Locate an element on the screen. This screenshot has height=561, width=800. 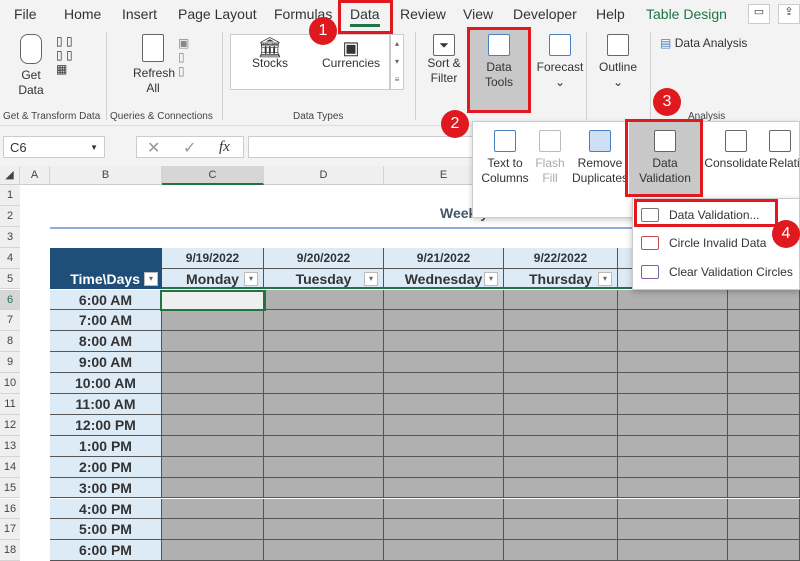
relationships-button: Relati is located at coordinates (784, 150).